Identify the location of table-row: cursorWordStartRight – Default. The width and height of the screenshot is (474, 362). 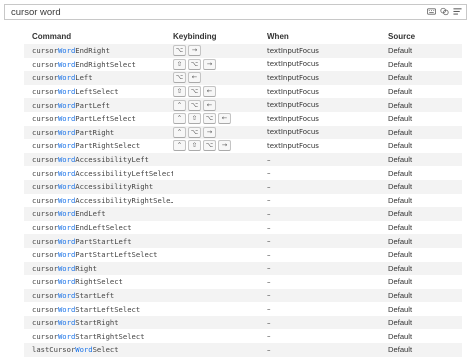
(243, 322).